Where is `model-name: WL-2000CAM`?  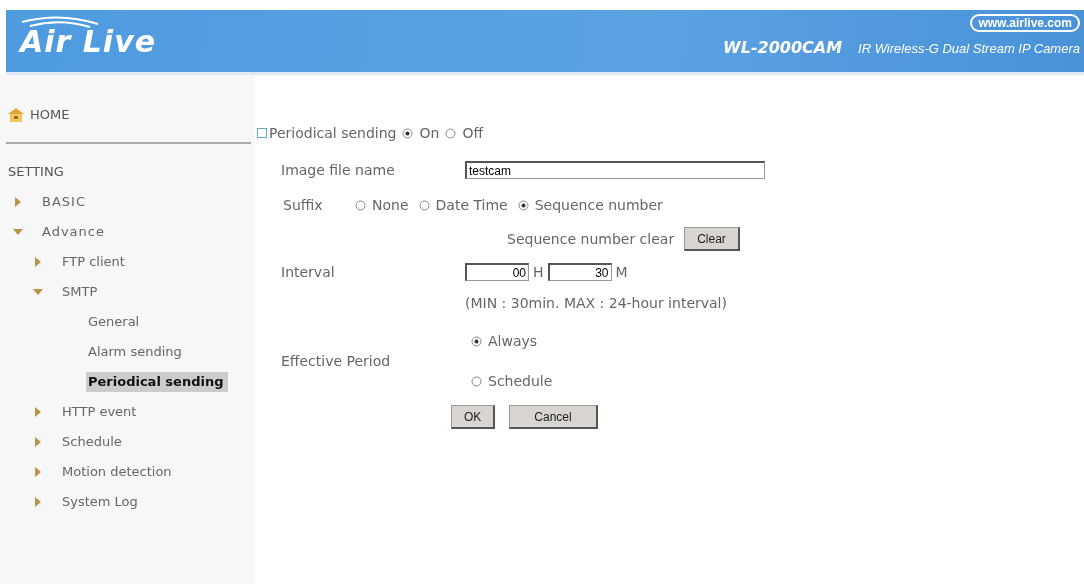 model-name: WL-2000CAM is located at coordinates (783, 47).